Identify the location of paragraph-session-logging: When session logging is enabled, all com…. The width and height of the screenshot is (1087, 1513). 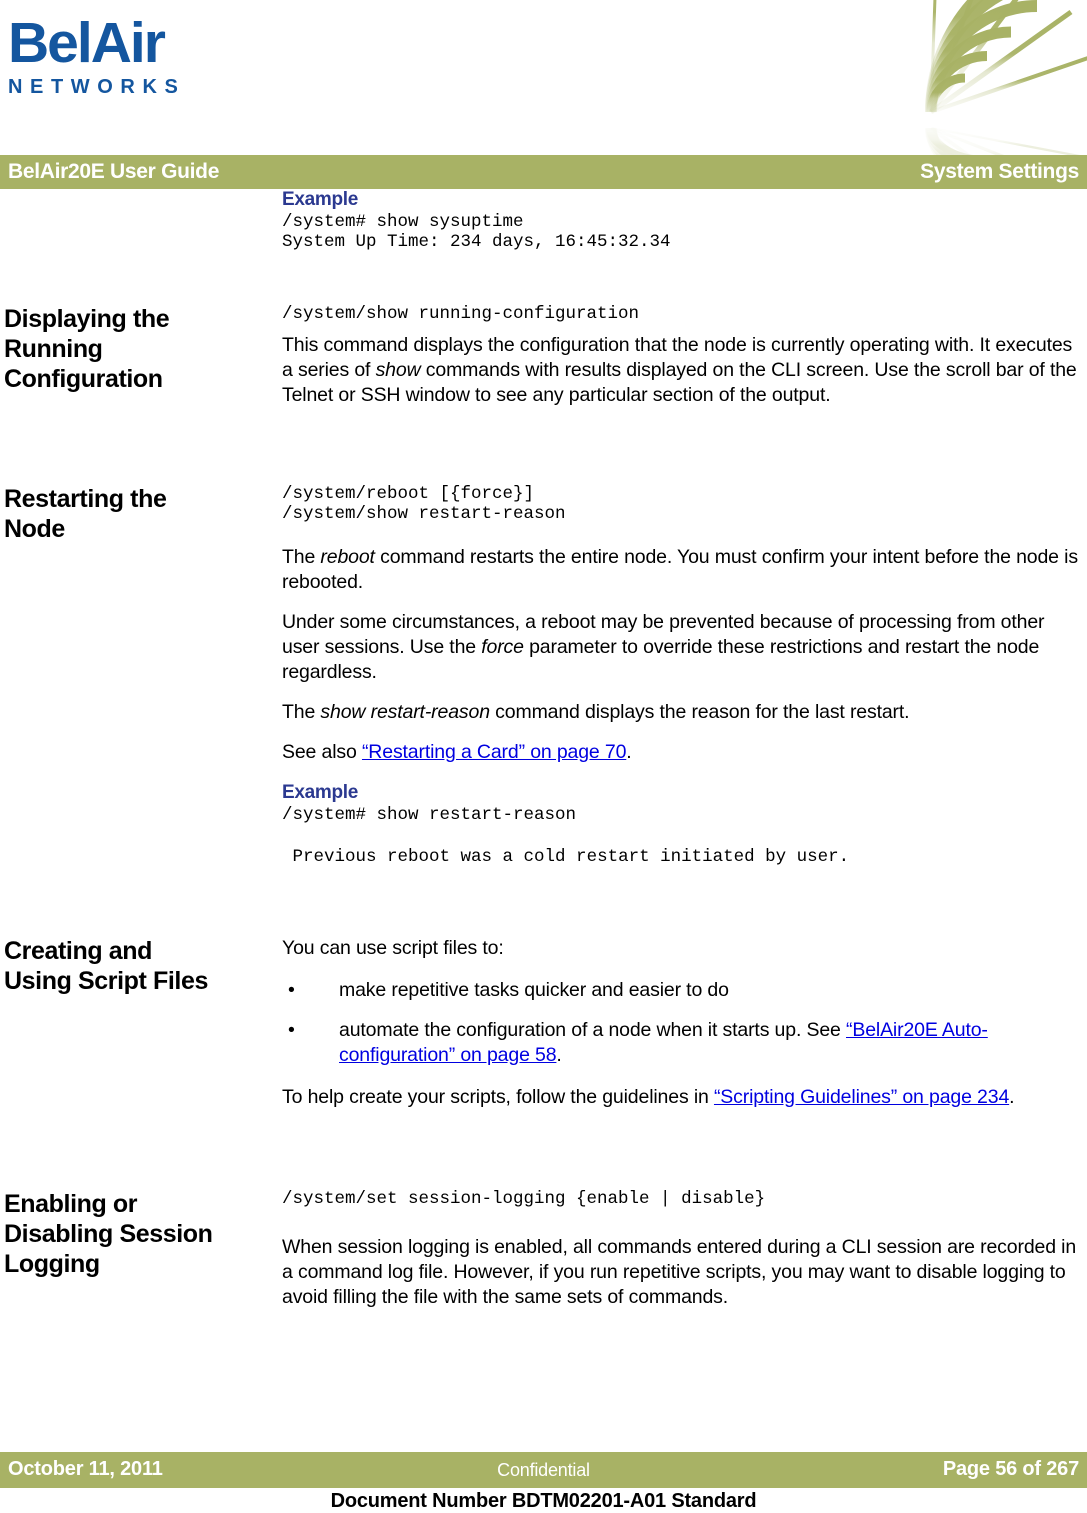
(679, 1272).